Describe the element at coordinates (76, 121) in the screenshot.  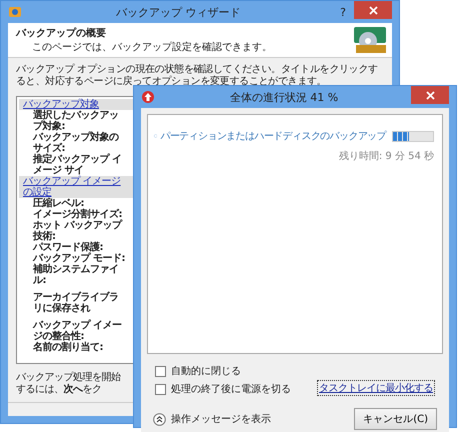
I see `summary-label: 選択したバックアップ対象:` at that location.